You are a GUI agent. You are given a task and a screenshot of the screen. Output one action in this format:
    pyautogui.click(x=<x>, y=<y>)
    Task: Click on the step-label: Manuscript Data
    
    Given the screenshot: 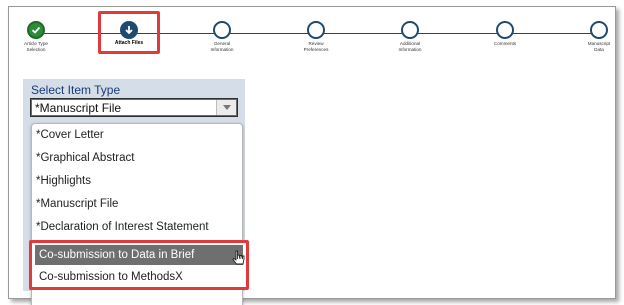 What is the action you would take?
    pyautogui.click(x=599, y=46)
    